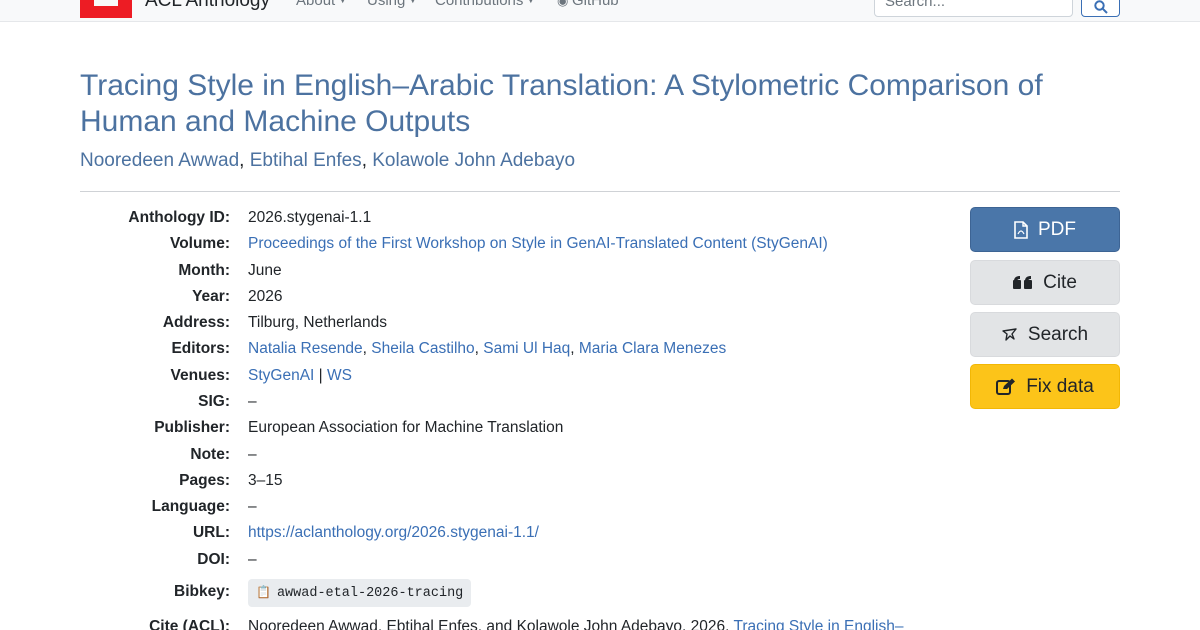  Describe the element at coordinates (526, 348) in the screenshot. I see `editor-link: Sami Ul Haq` at that location.